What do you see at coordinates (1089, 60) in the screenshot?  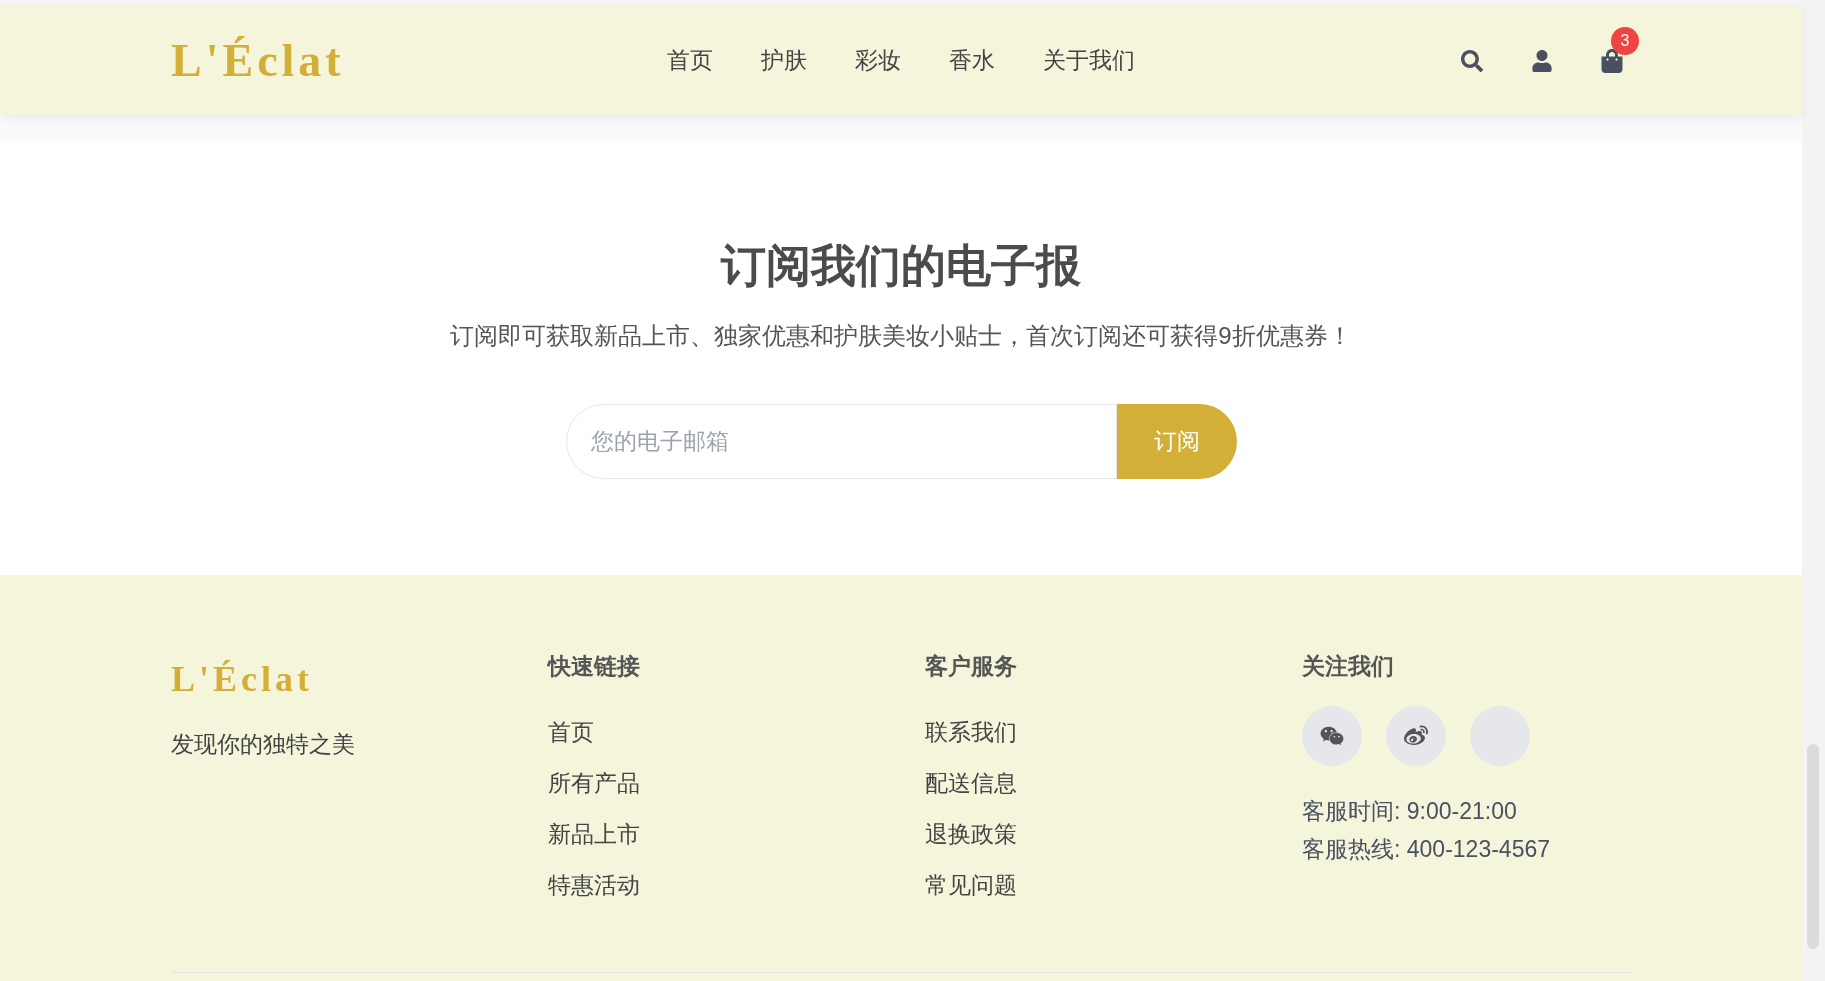 I see `nav-link: 关于我们` at bounding box center [1089, 60].